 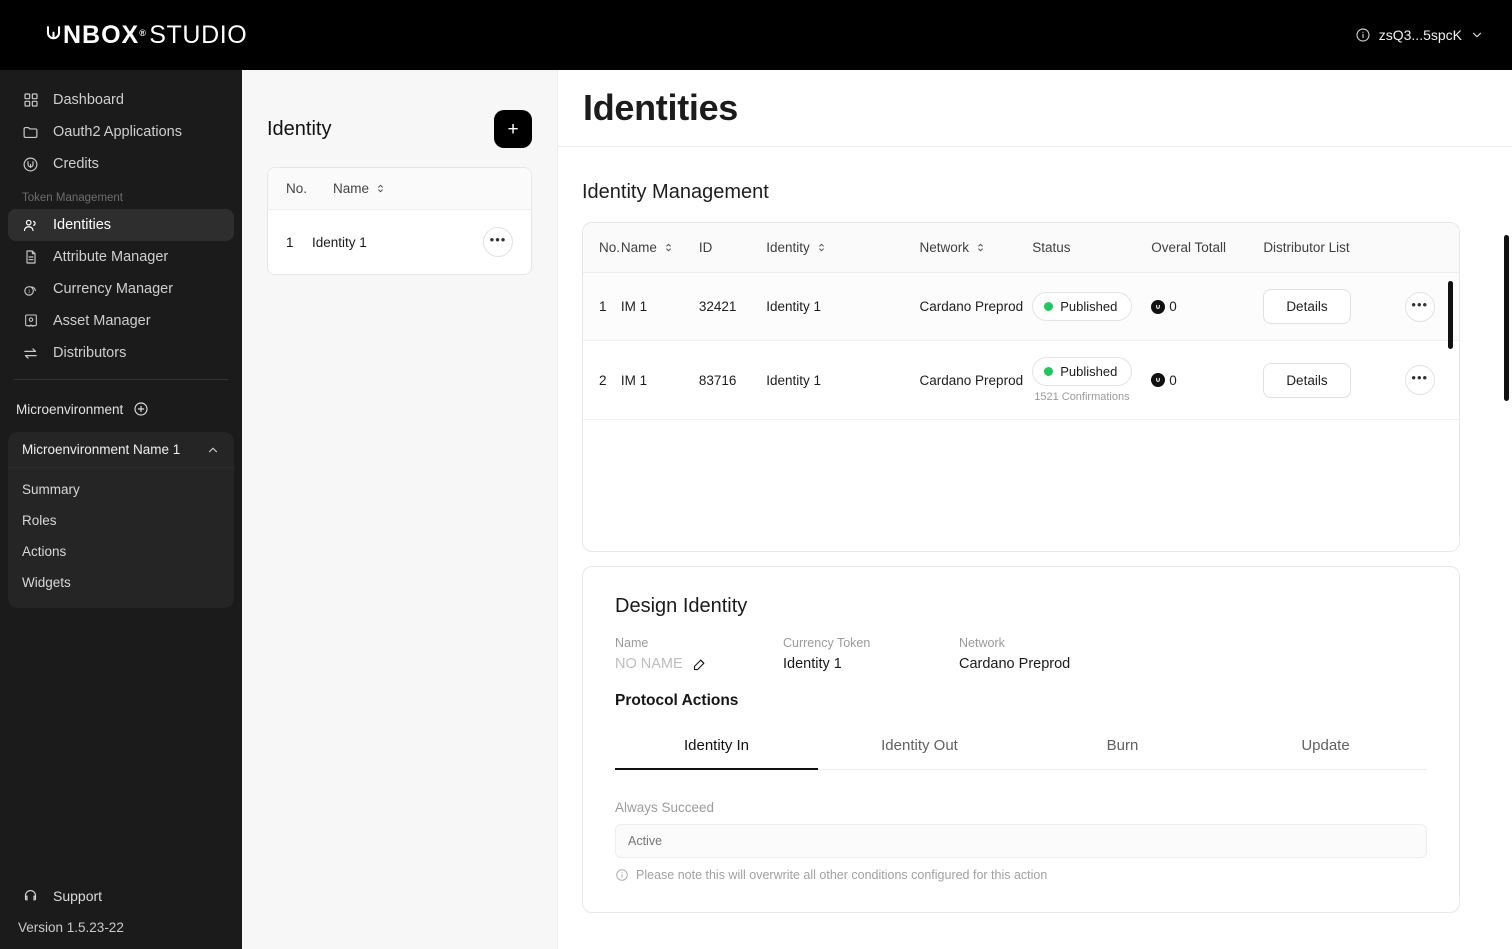 I want to click on document-icon, so click(x=30, y=257).